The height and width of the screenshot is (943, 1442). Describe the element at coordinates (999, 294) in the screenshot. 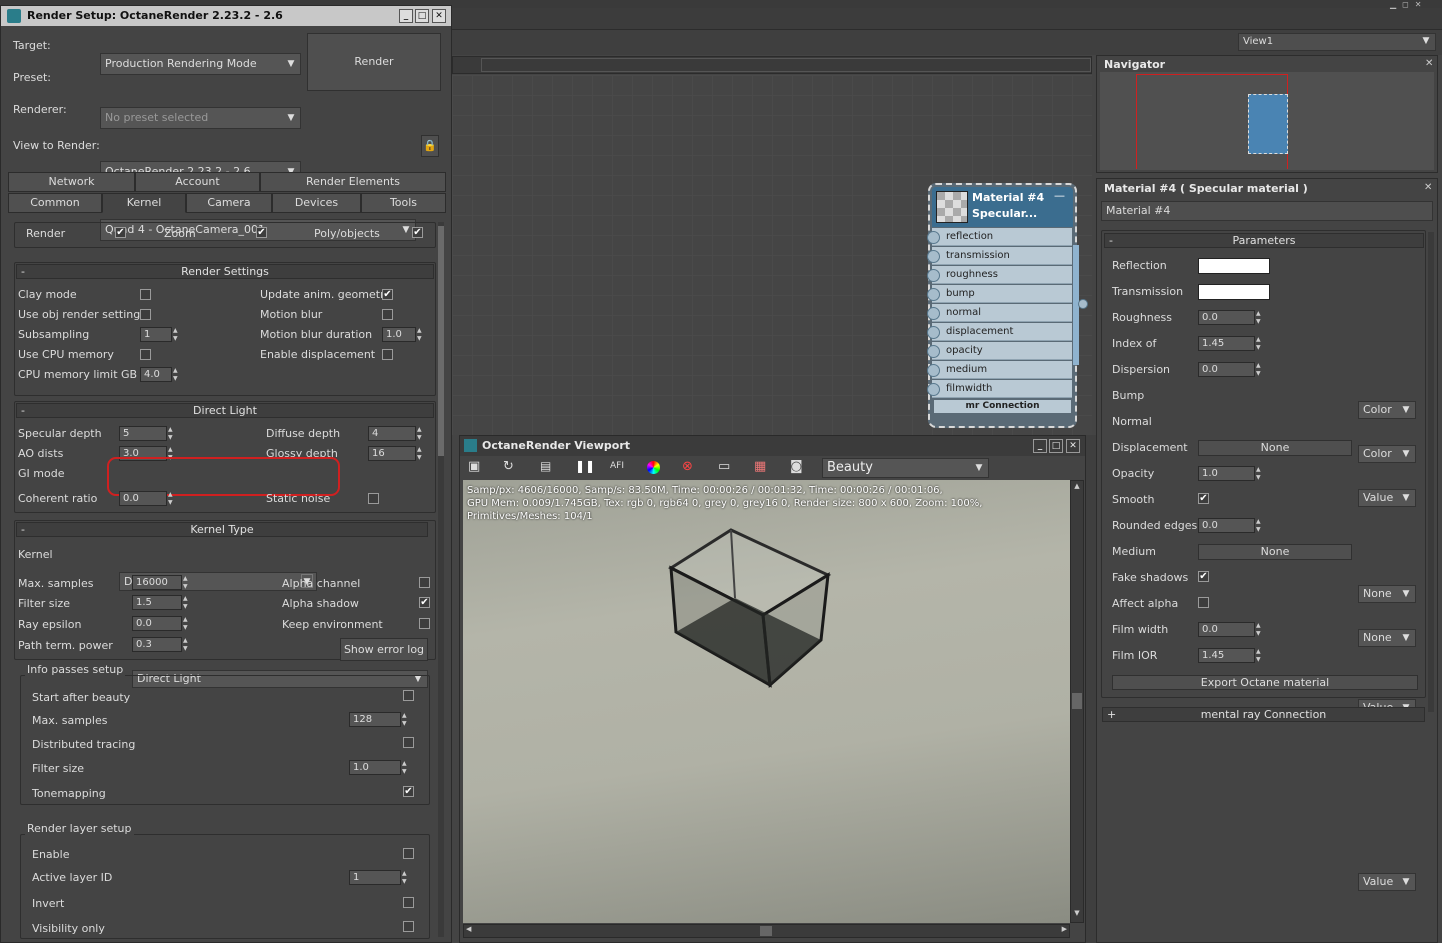

I see `socket-bump: bump` at that location.